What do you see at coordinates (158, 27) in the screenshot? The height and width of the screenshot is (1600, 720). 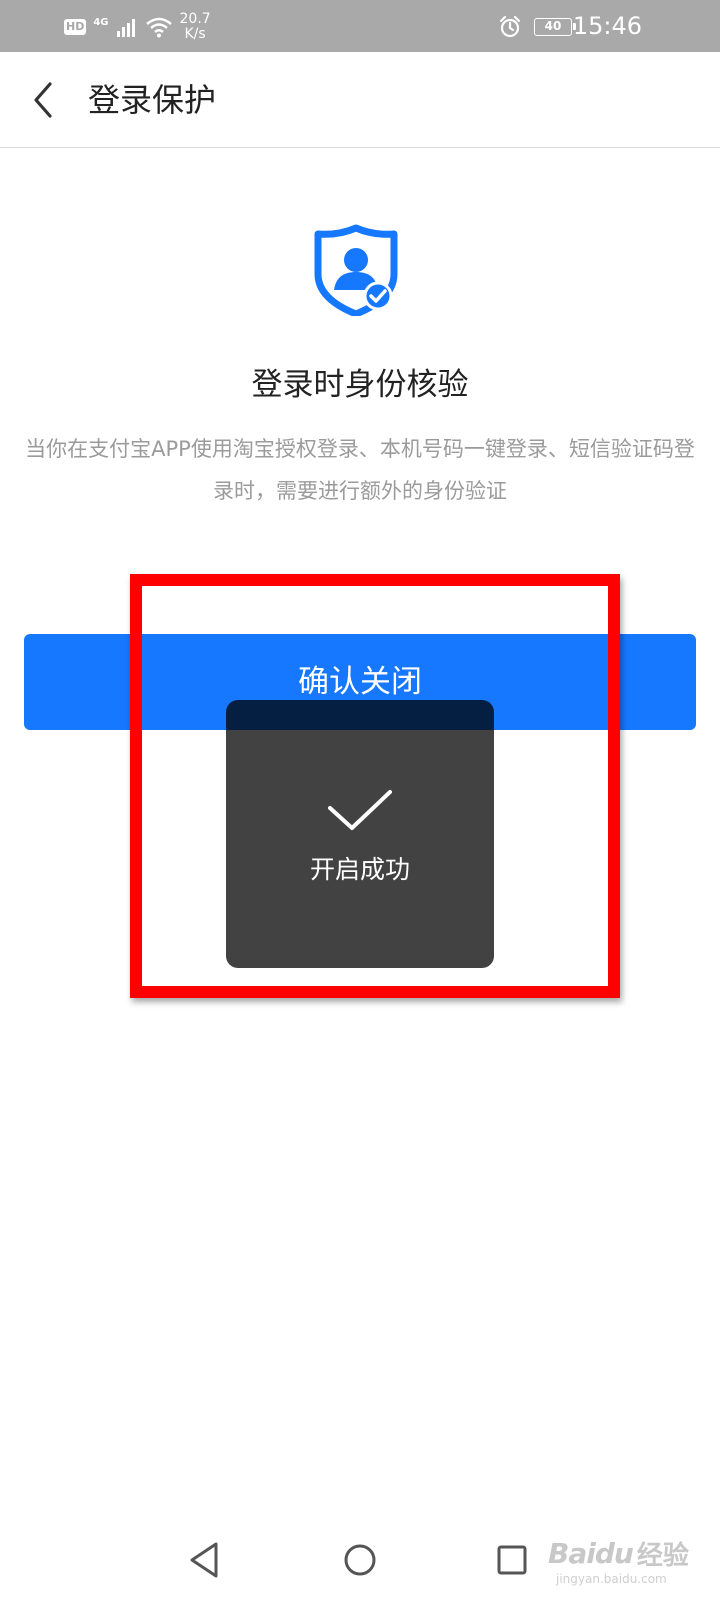 I see `wifi-icon` at bounding box center [158, 27].